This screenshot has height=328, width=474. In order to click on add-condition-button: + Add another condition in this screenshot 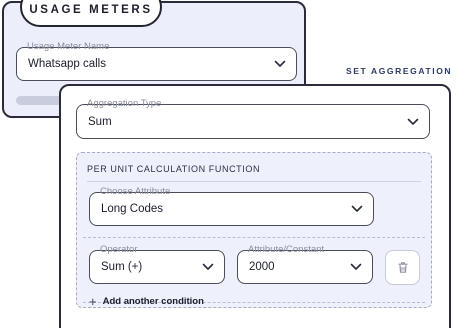, I will do `click(146, 301)`.